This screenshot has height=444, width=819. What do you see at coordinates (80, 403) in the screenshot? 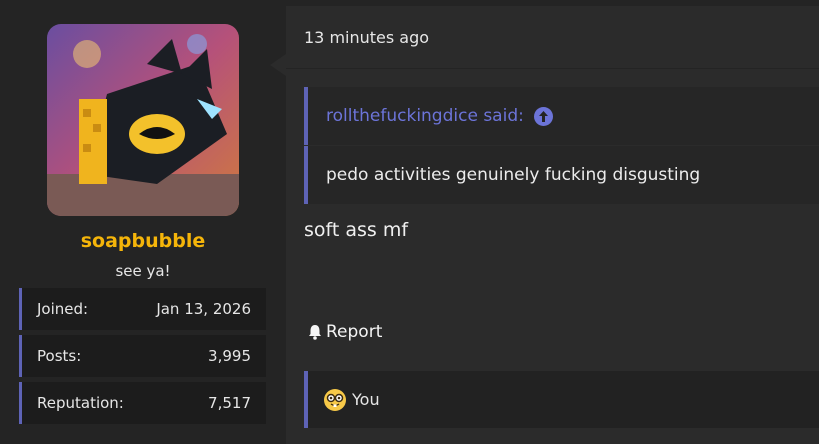
I see `stat-label: Reputation:` at bounding box center [80, 403].